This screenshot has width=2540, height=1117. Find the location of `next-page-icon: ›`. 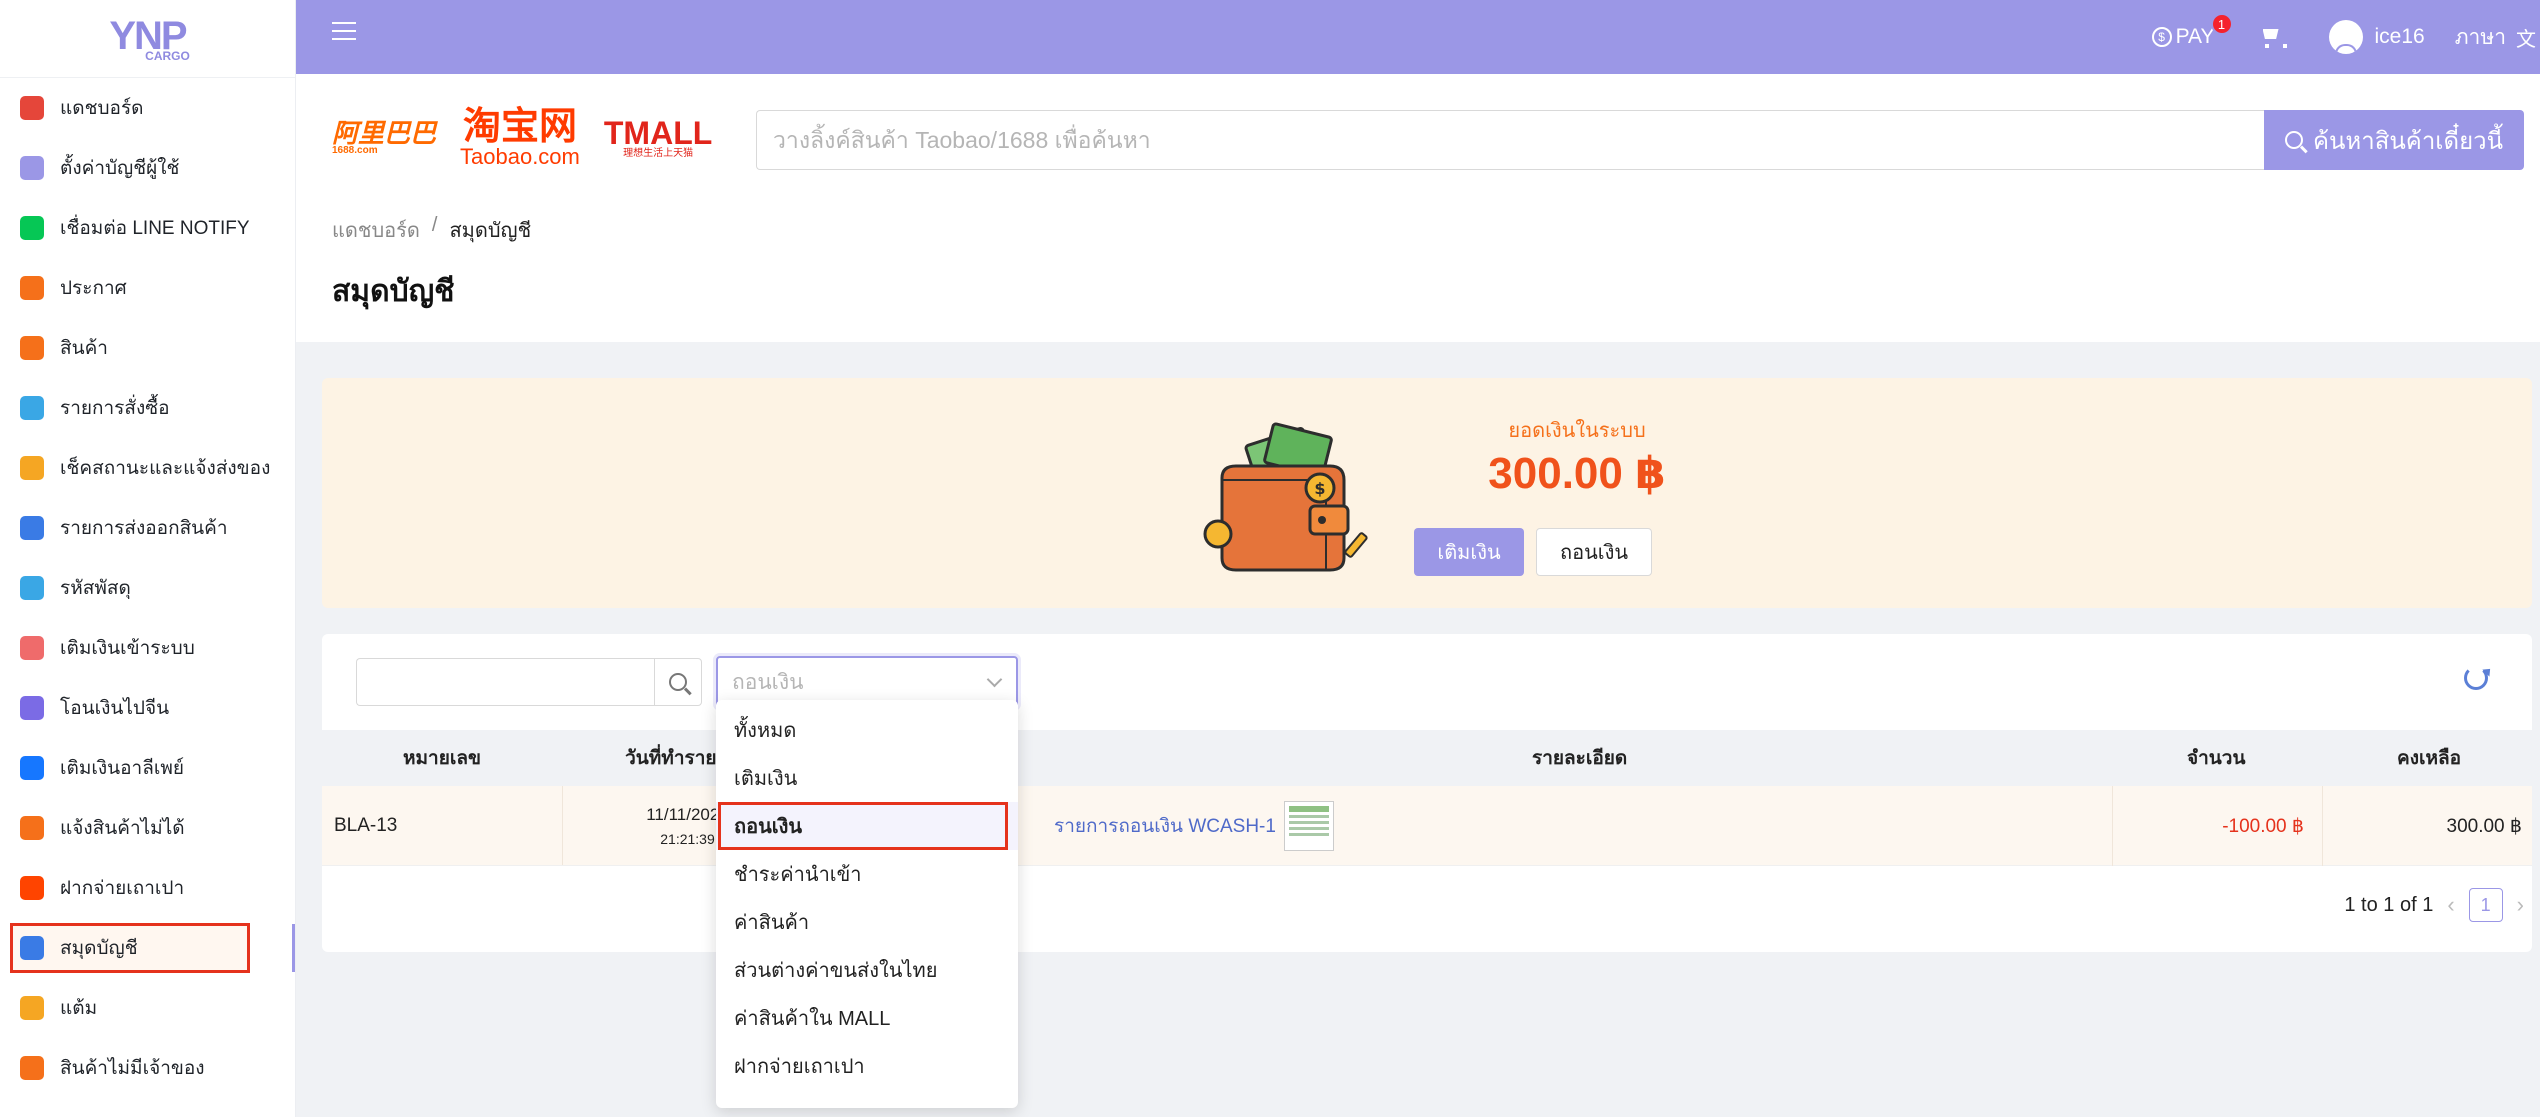

next-page-icon: › is located at coordinates (2520, 905).